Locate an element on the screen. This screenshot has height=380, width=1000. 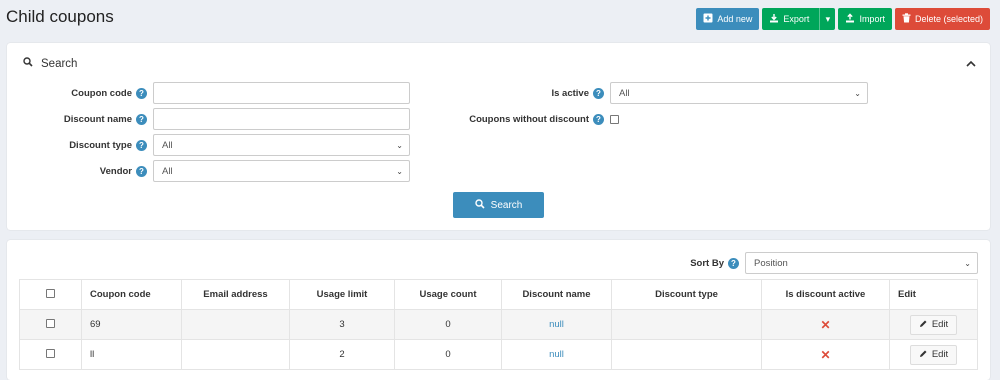
discount-type-value: All is located at coordinates (167, 145).